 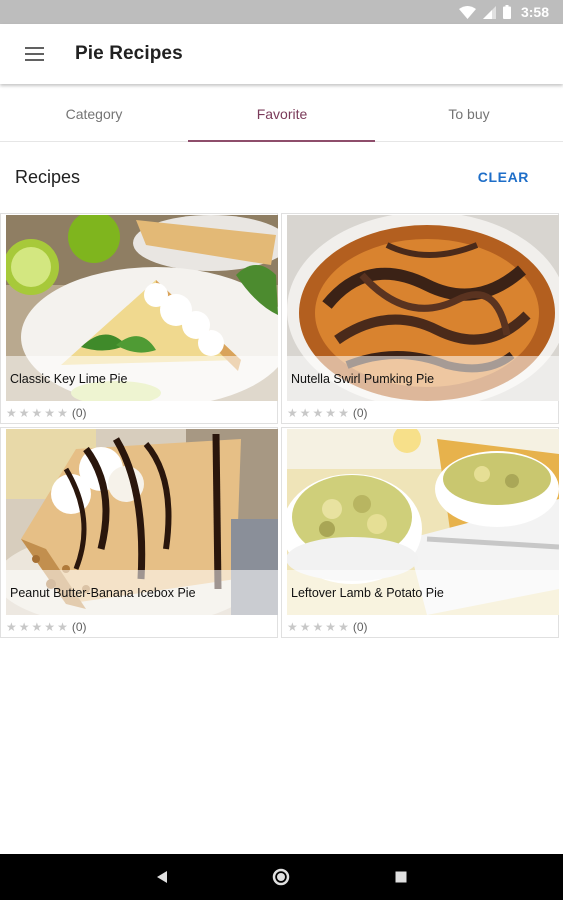 I want to click on section-header: Recipes CLEAR, so click(x=281, y=178).